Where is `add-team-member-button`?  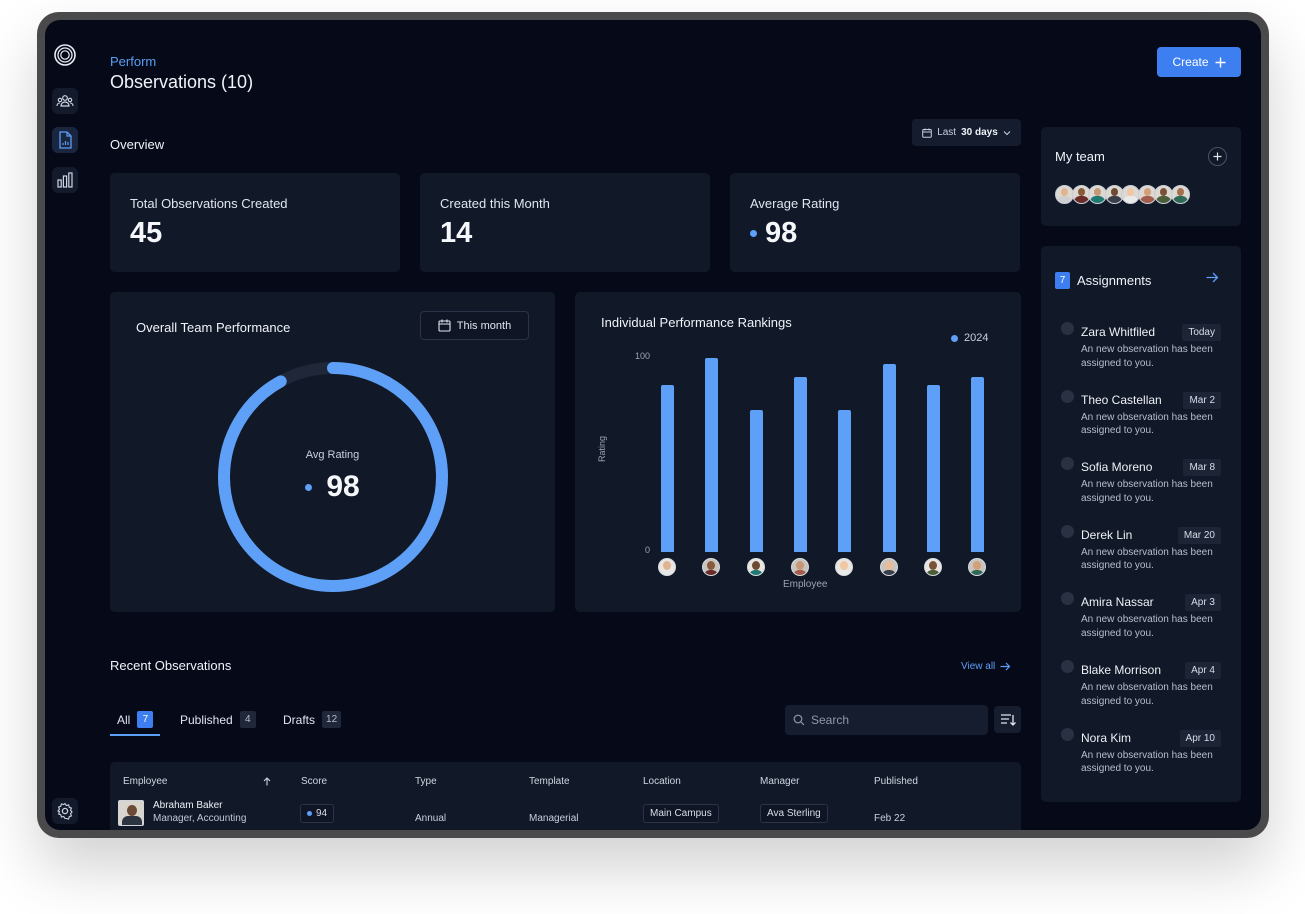 add-team-member-button is located at coordinates (1217, 156).